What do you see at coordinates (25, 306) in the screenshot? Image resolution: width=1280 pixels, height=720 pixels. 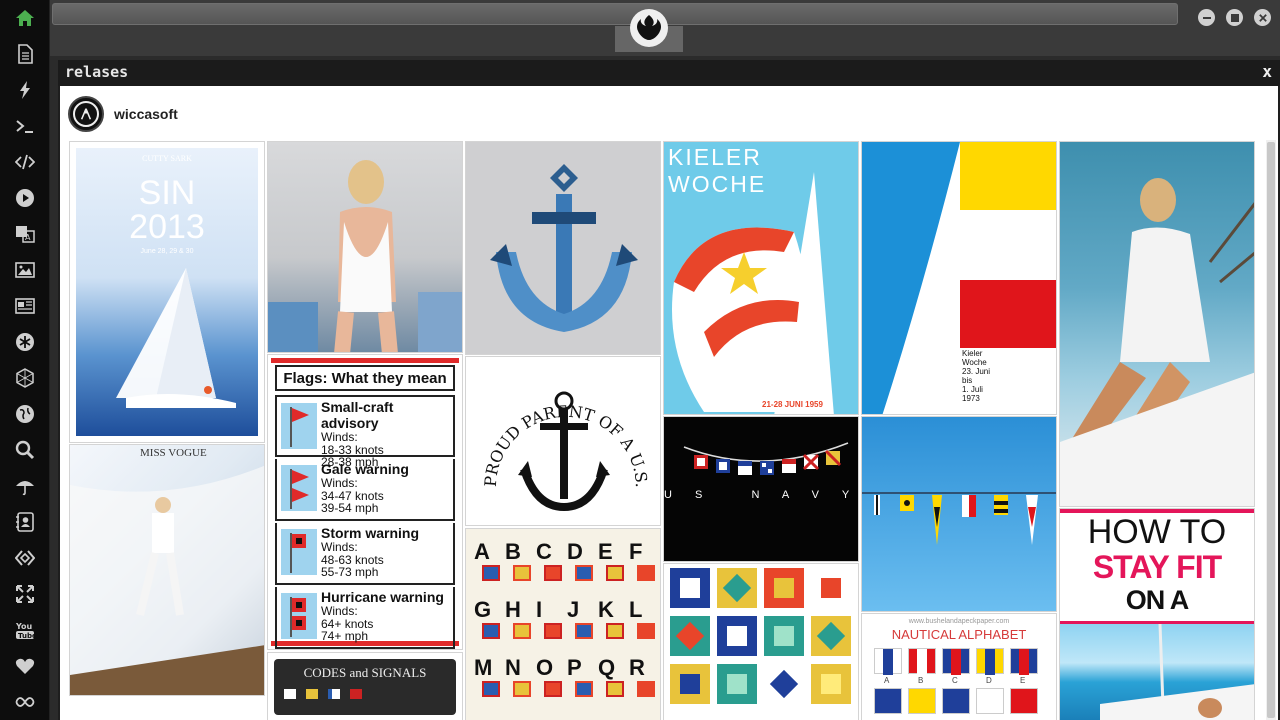 I see `news-icon` at bounding box center [25, 306].